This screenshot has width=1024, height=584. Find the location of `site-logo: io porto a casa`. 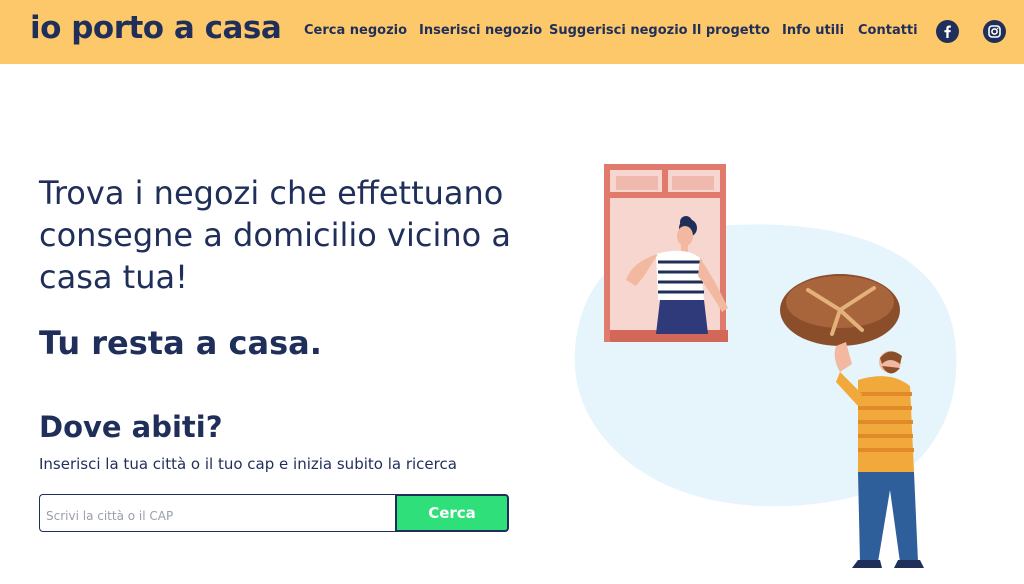

site-logo: io porto a casa is located at coordinates (156, 28).